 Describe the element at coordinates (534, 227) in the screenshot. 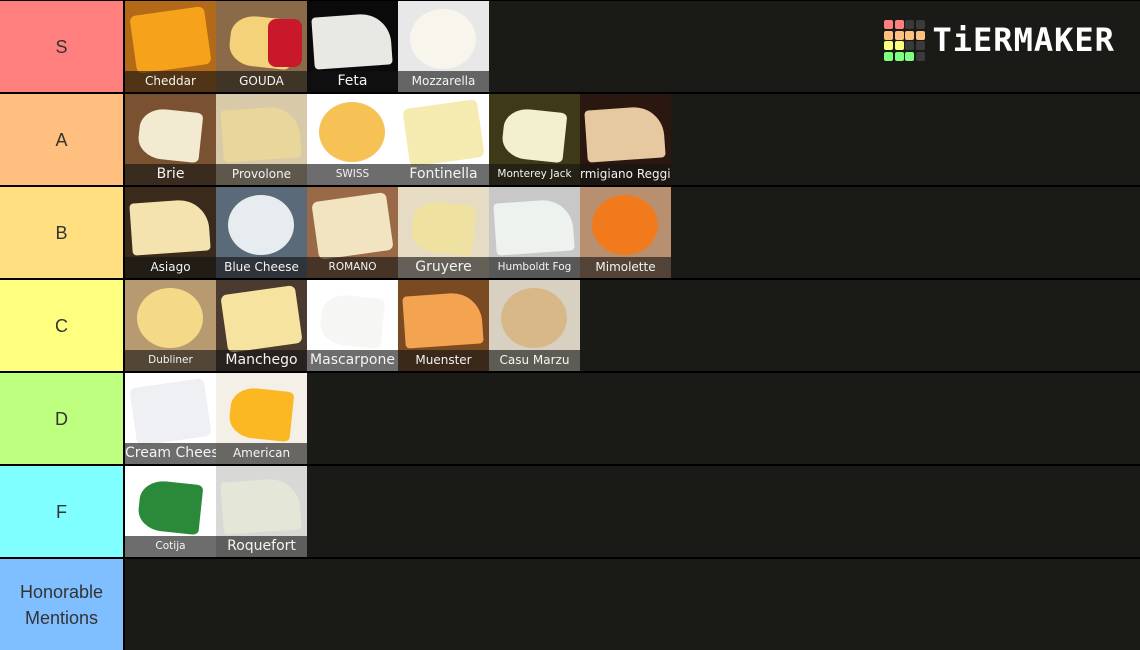

I see `humboldt-fog-icon` at that location.